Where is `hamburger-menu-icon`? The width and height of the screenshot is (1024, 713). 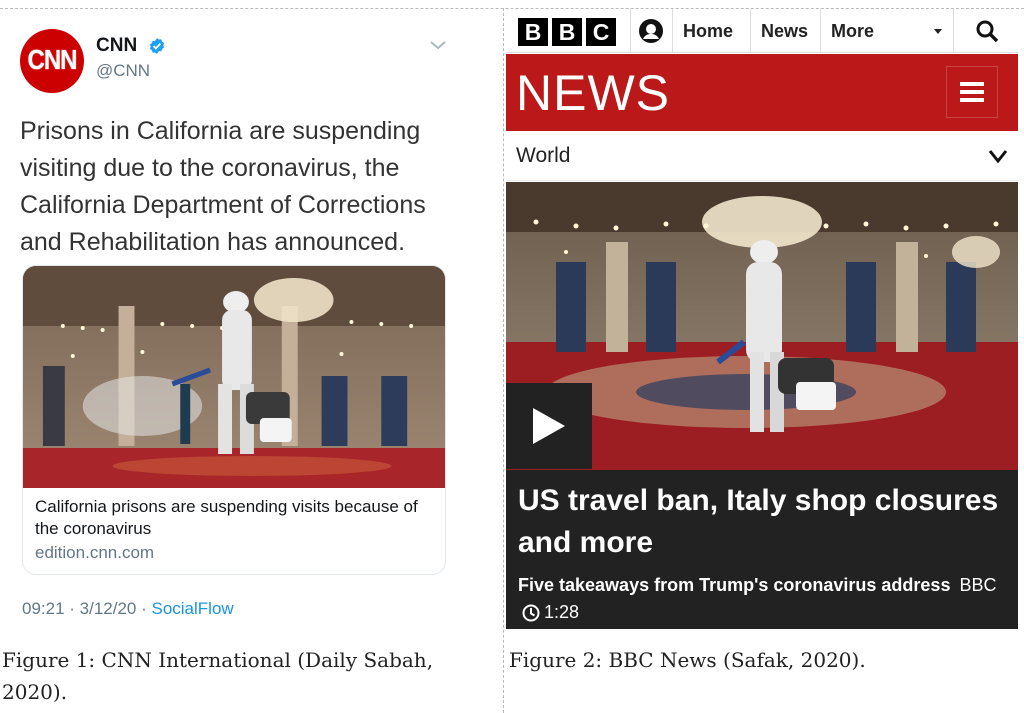
hamburger-menu-icon is located at coordinates (972, 92).